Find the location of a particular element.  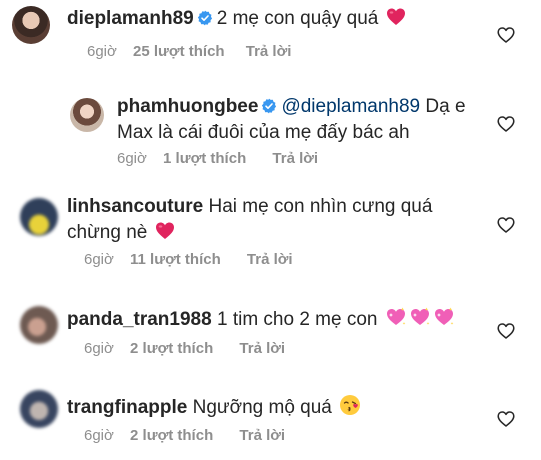

comment-line-1: linhsancouture Hai mẹ con nhìn cưng quá is located at coordinates (277, 207).